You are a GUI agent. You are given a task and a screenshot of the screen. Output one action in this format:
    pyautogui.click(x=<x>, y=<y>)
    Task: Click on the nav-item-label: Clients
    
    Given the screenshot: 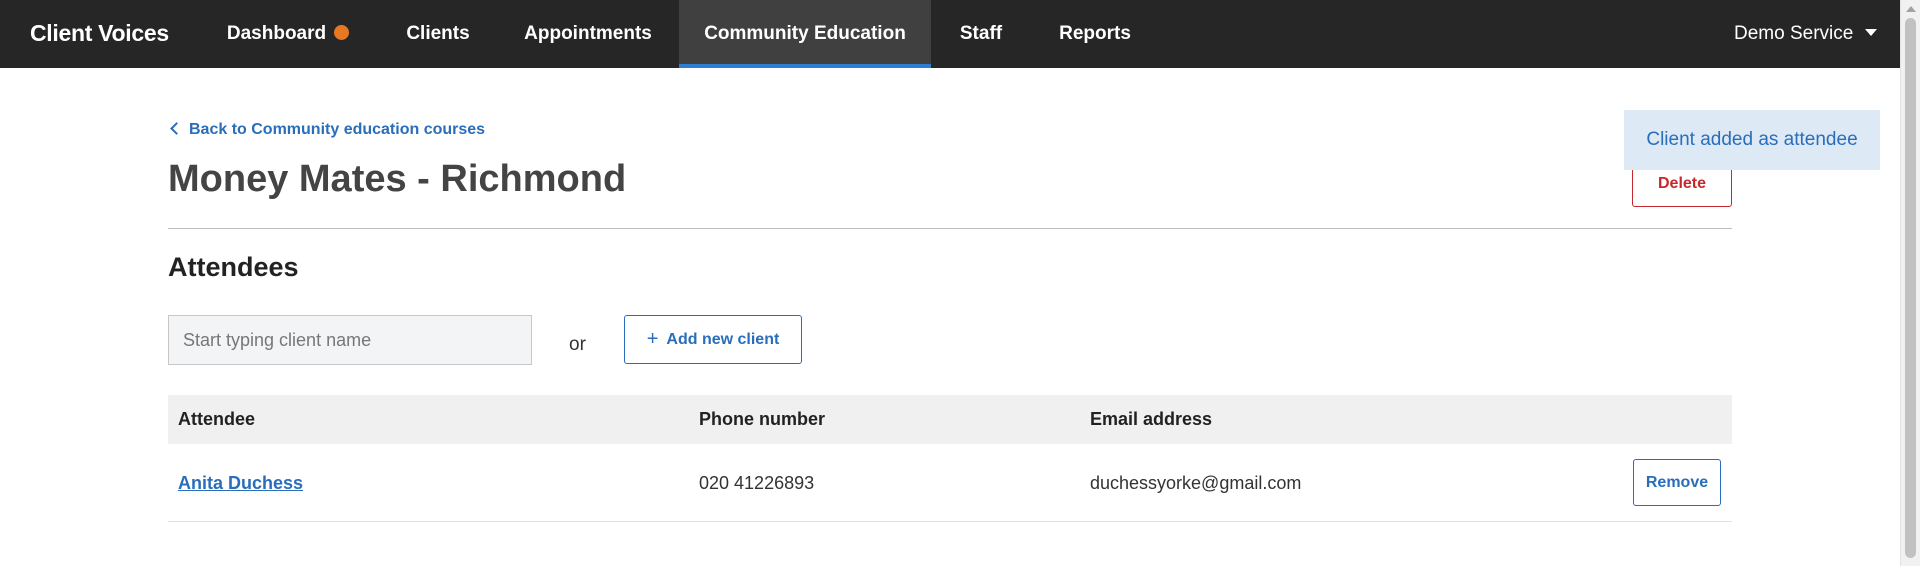 What is the action you would take?
    pyautogui.click(x=438, y=33)
    